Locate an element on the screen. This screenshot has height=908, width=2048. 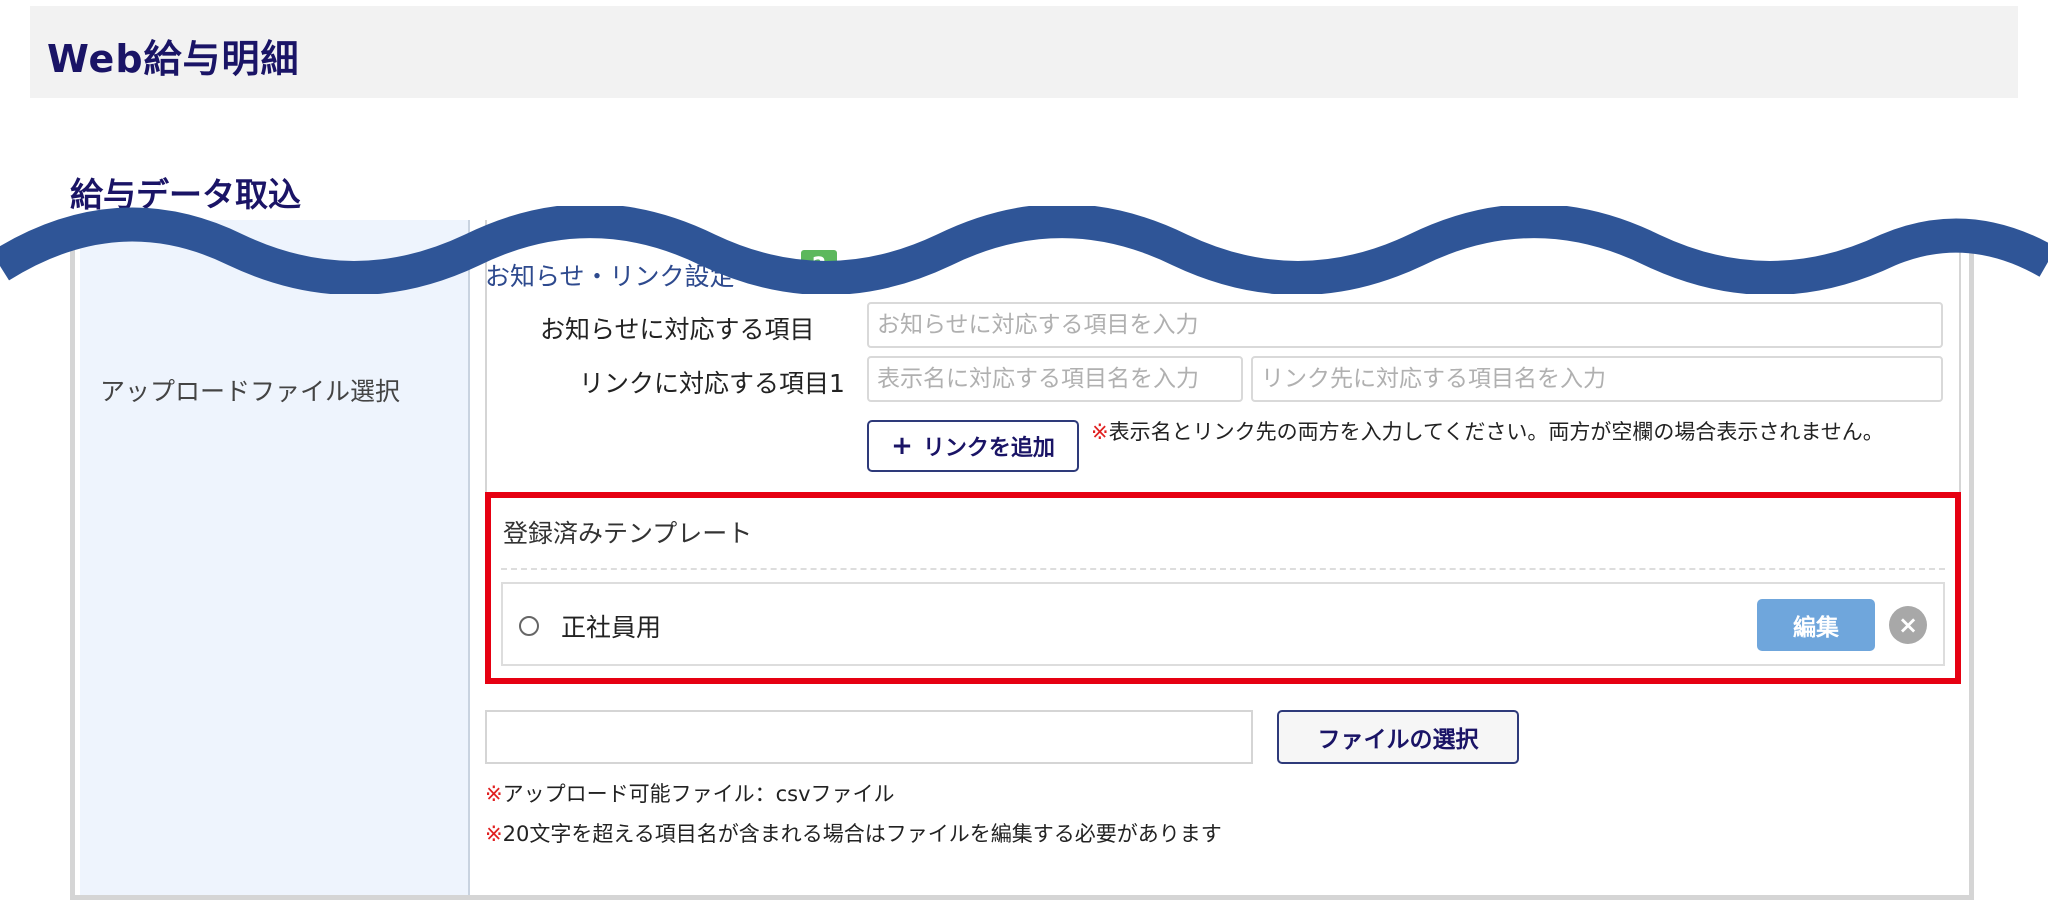
divider is located at coordinates (1223, 569).